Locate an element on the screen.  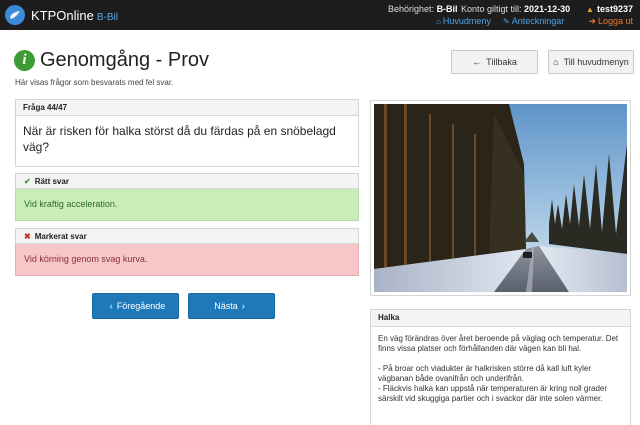
next-button: Nästa › is located at coordinates (231, 306).